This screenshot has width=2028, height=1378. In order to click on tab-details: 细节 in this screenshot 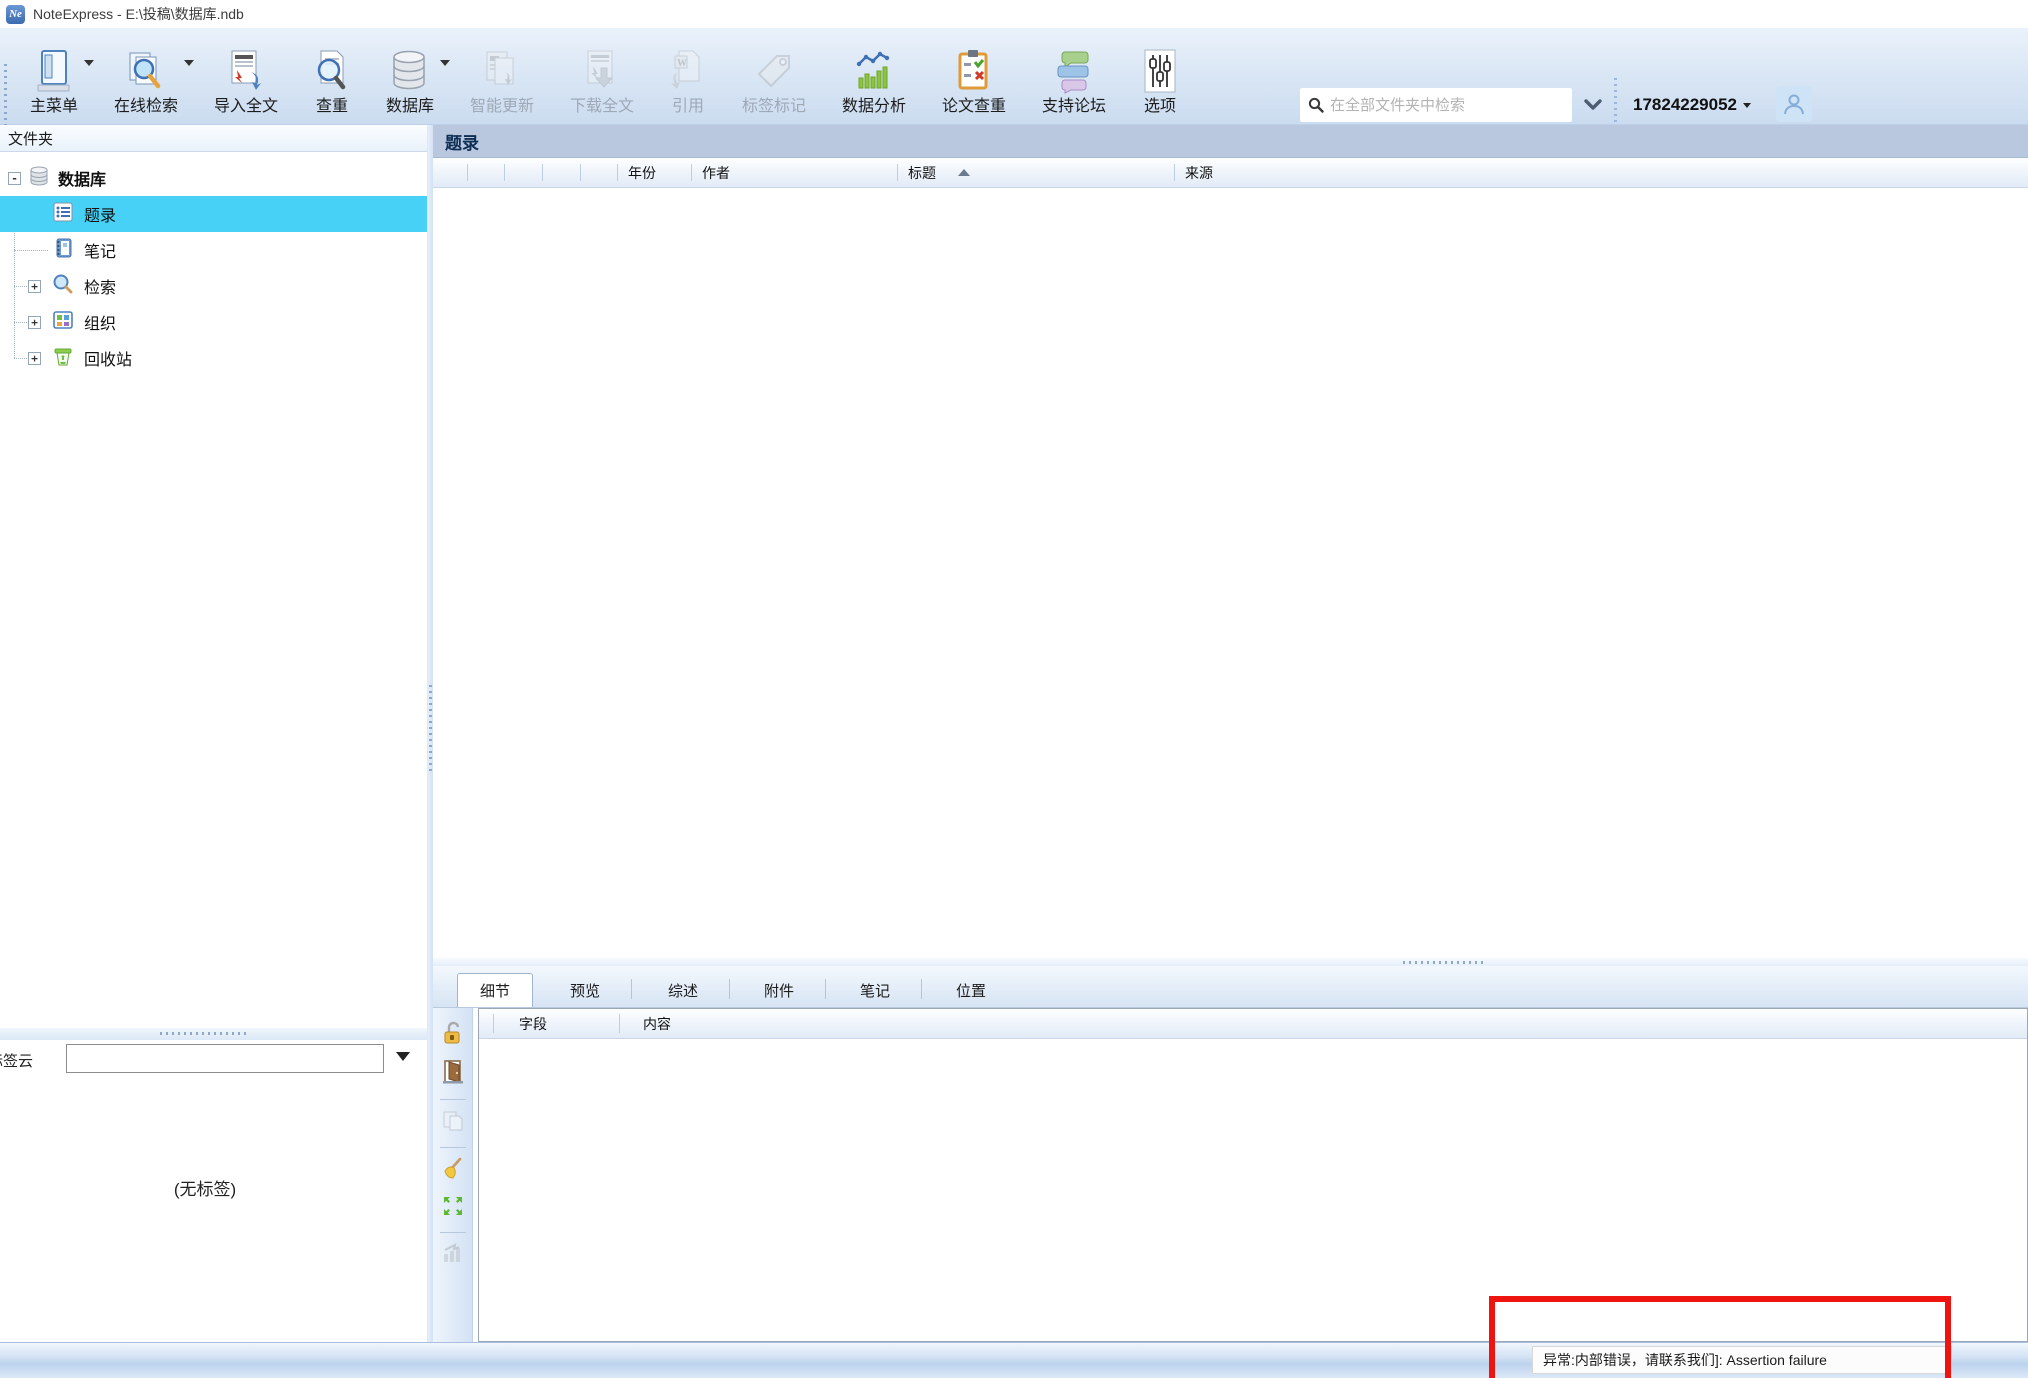, I will do `click(495, 990)`.